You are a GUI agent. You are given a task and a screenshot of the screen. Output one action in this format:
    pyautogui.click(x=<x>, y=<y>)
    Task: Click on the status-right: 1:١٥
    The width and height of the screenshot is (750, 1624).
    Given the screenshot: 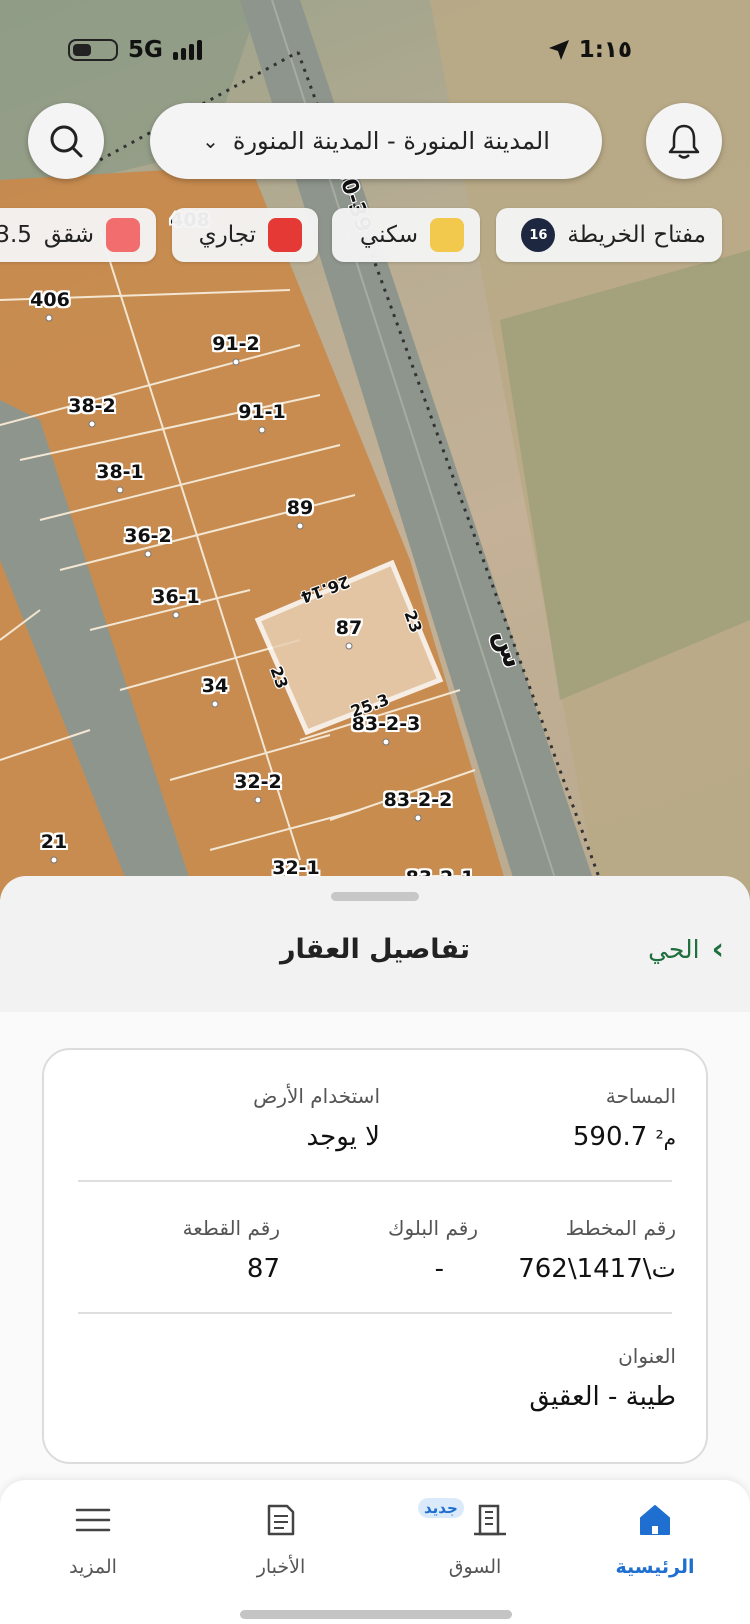 What is the action you would take?
    pyautogui.click(x=589, y=50)
    